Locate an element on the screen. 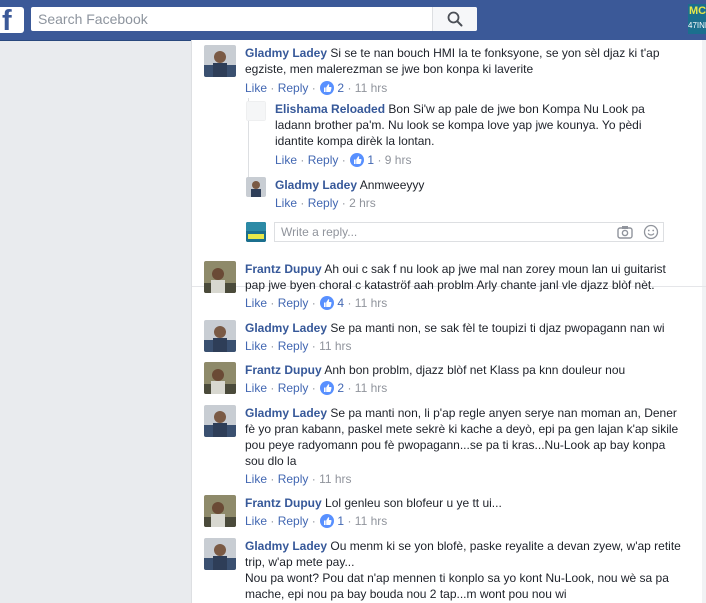  my-avatar is located at coordinates (256, 232).